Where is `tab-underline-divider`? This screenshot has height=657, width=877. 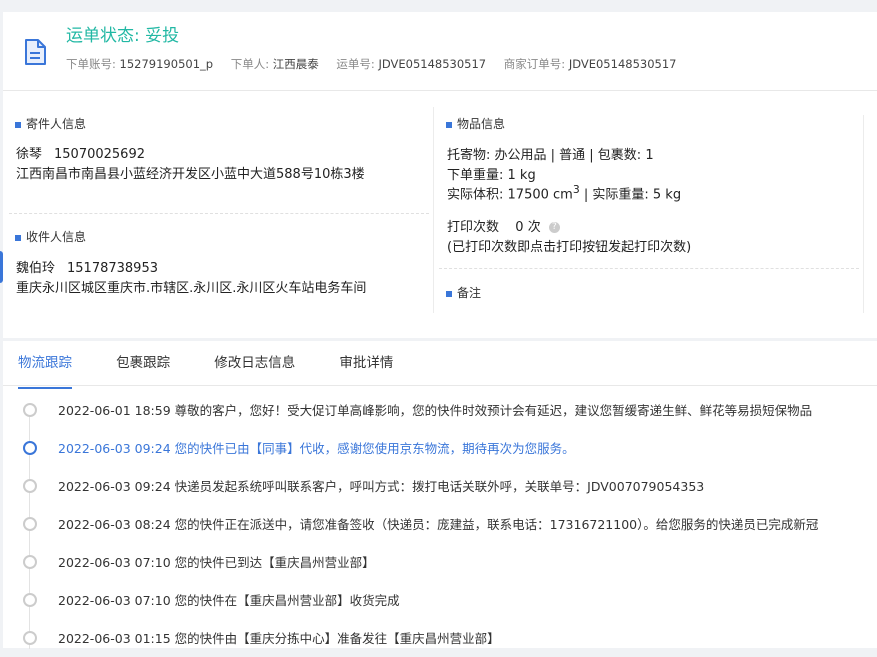 tab-underline-divider is located at coordinates (440, 385).